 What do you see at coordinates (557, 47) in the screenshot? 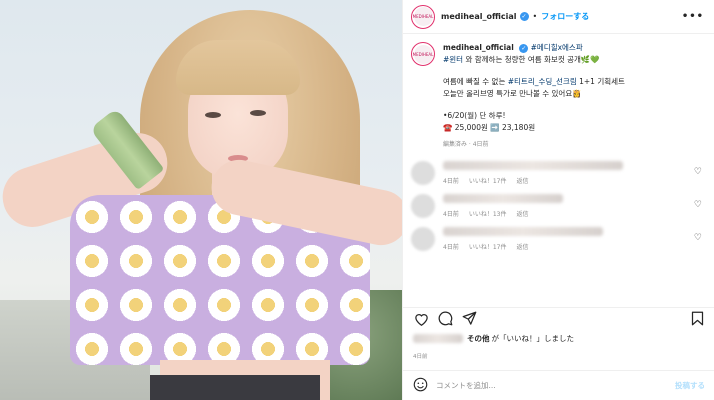
I see `hashtag-link: #메디힐x에스파` at bounding box center [557, 47].